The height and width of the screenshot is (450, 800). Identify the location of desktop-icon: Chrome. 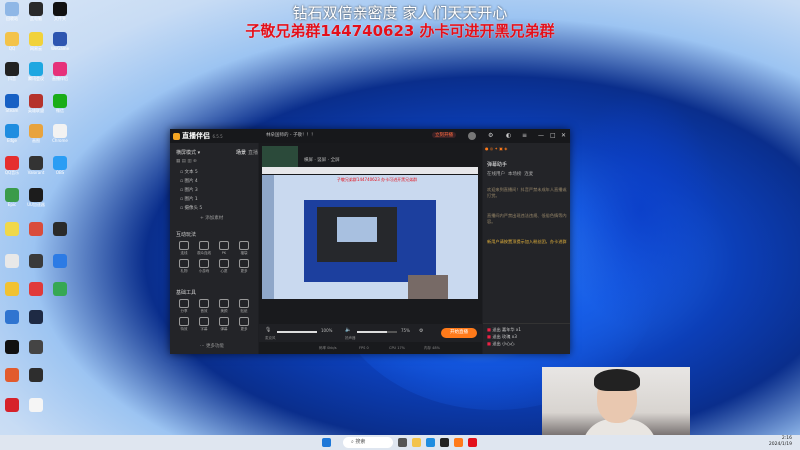
(60, 133).